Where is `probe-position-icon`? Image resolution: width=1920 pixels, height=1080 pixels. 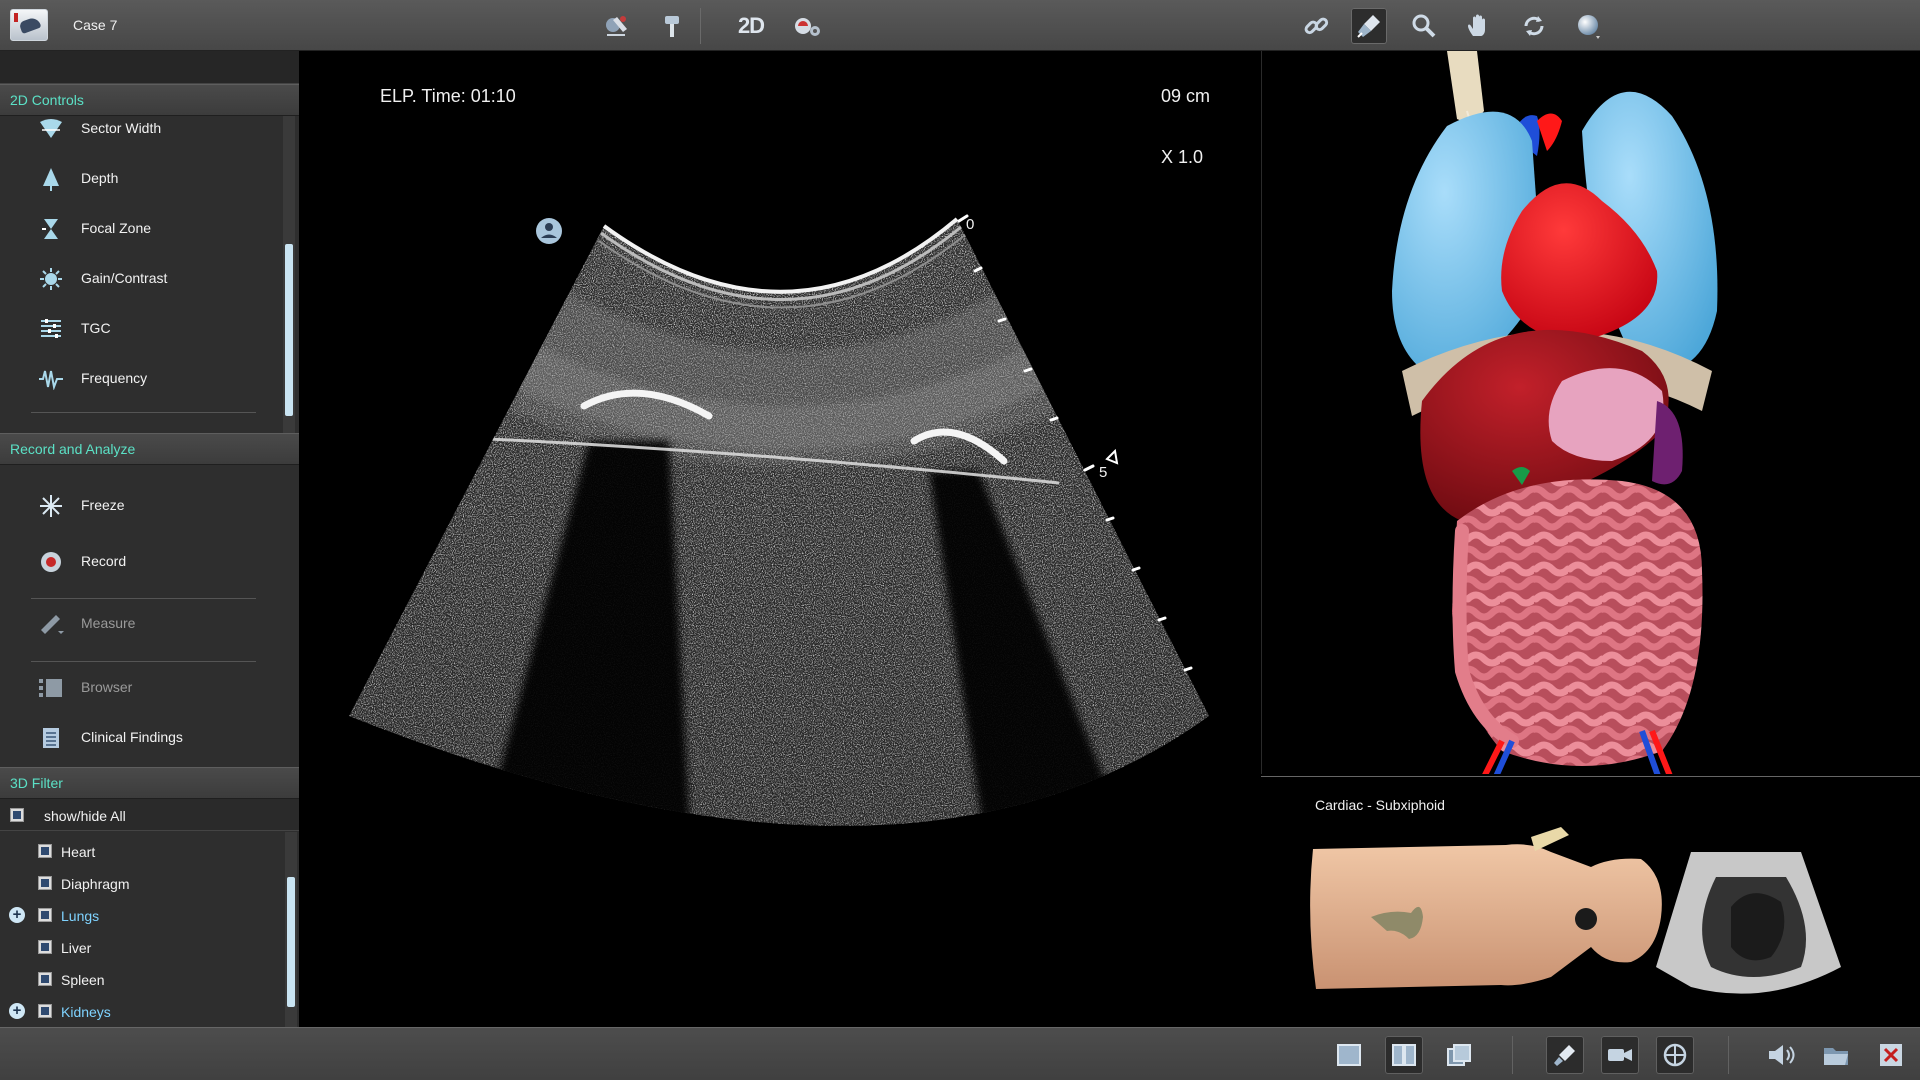
probe-position-icon is located at coordinates (616, 26).